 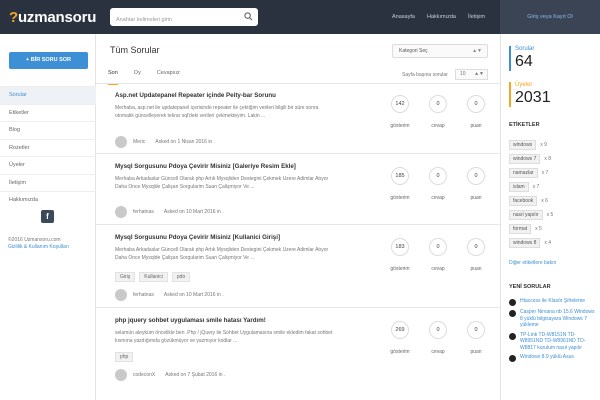 What do you see at coordinates (523, 201) in the screenshot?
I see `tag-chip: facebook` at bounding box center [523, 201].